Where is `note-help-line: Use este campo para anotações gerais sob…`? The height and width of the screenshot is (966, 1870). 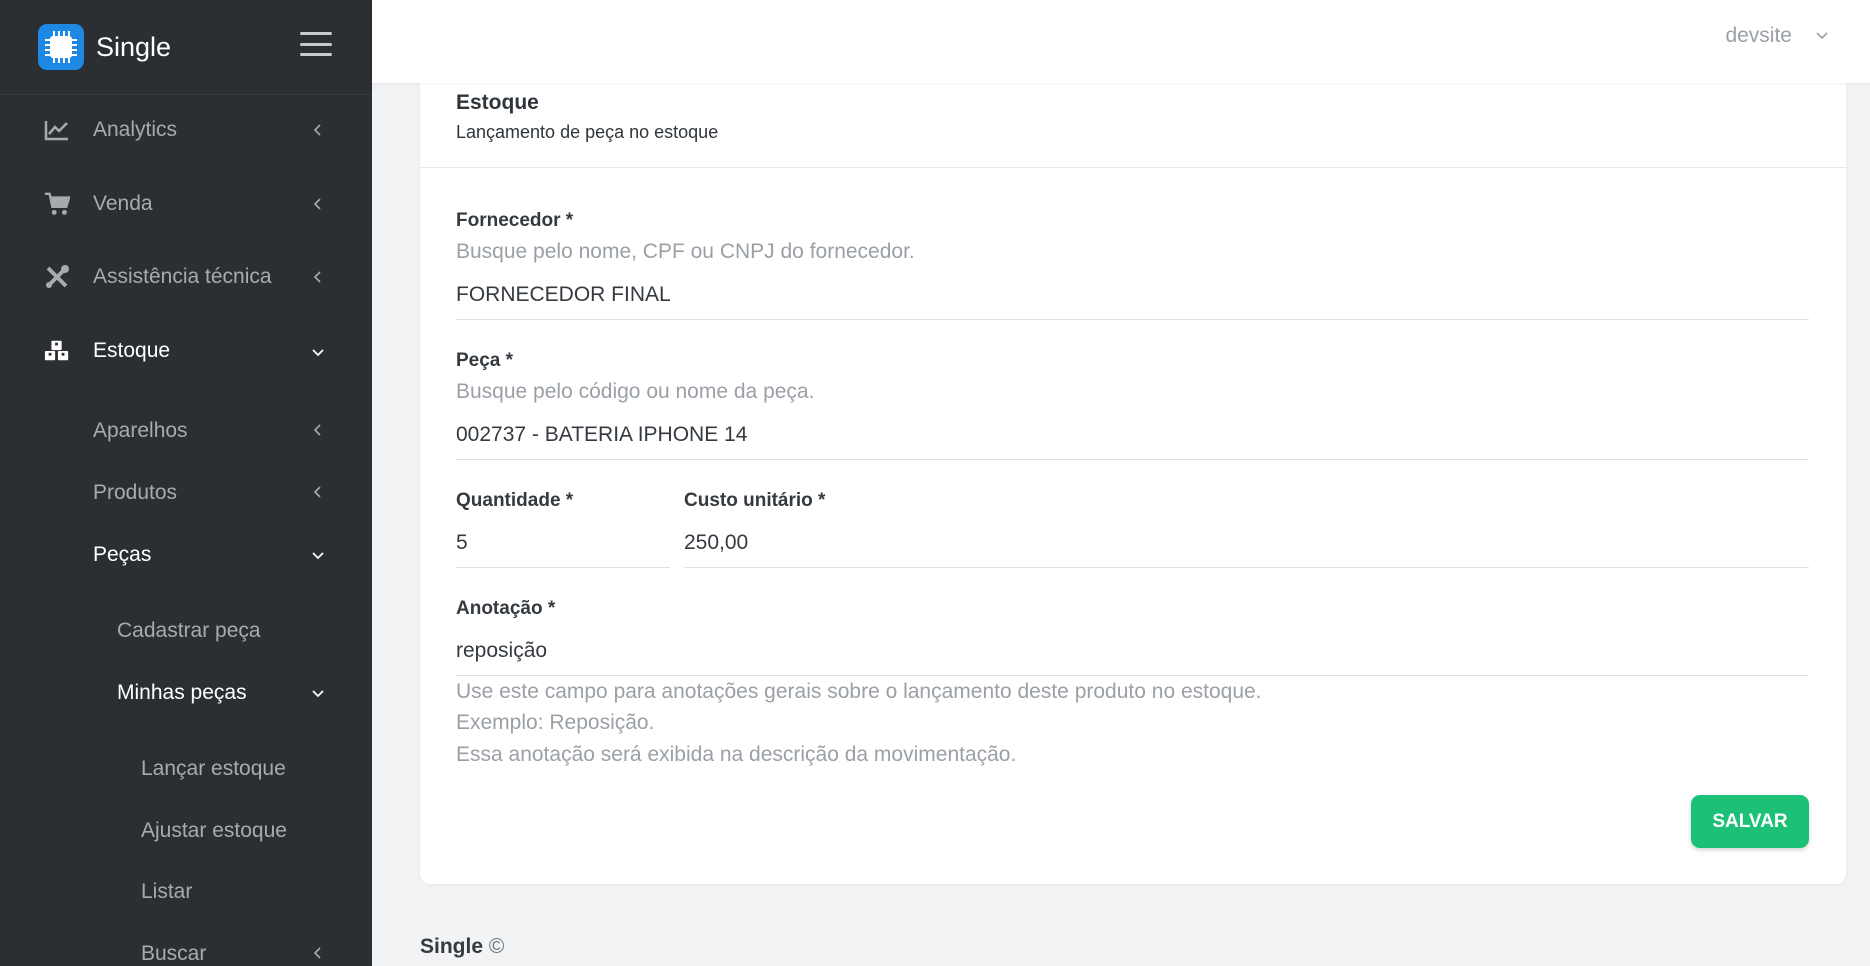 note-help-line: Use este campo para anotações gerais sob… is located at coordinates (859, 691).